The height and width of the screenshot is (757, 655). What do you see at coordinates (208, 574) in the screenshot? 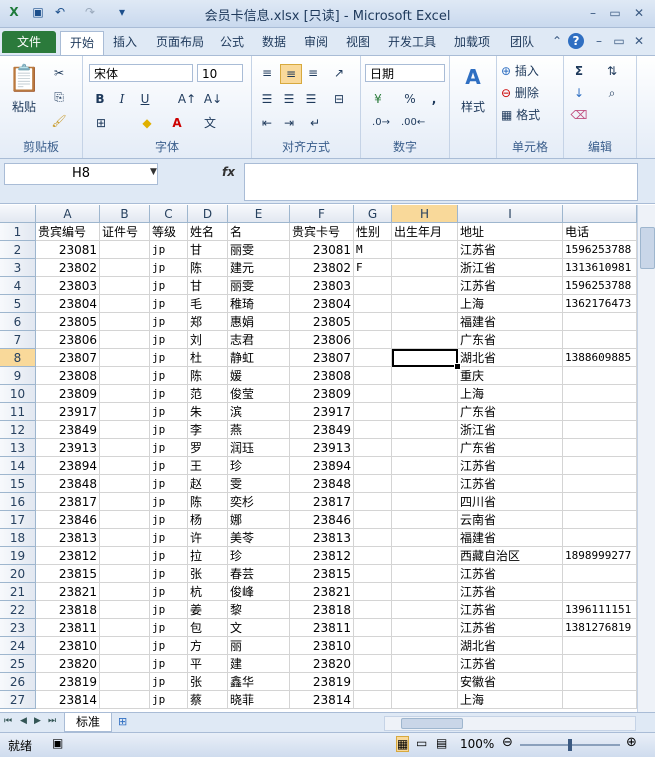
I see `data-cell: 张` at bounding box center [208, 574].